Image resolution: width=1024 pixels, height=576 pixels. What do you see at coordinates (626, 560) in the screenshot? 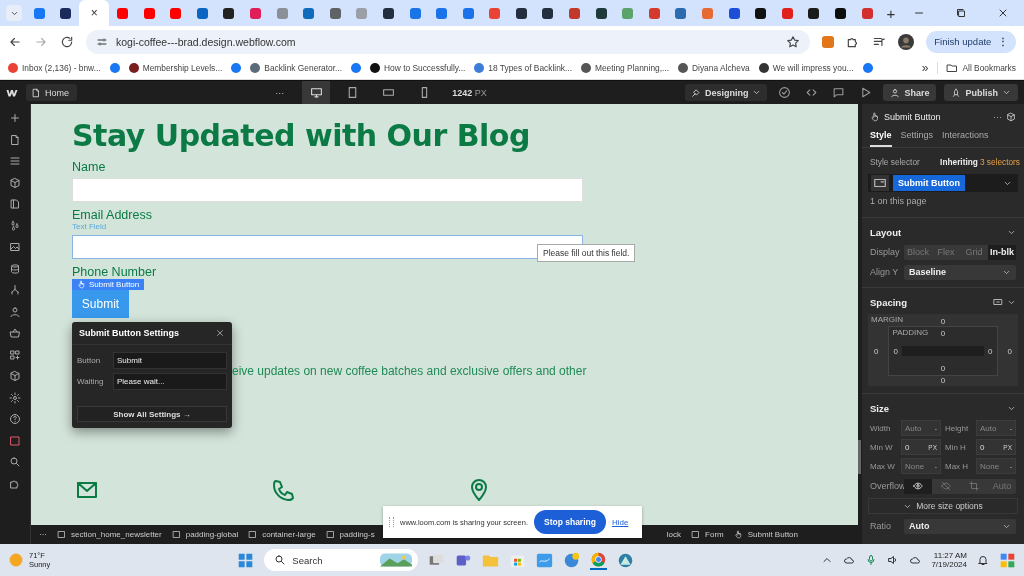
I see `app-icon` at bounding box center [626, 560].